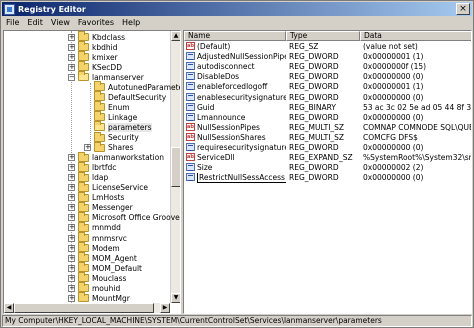  Describe the element at coordinates (96, 22) in the screenshot. I see `menu-favorites: Favorites` at that location.